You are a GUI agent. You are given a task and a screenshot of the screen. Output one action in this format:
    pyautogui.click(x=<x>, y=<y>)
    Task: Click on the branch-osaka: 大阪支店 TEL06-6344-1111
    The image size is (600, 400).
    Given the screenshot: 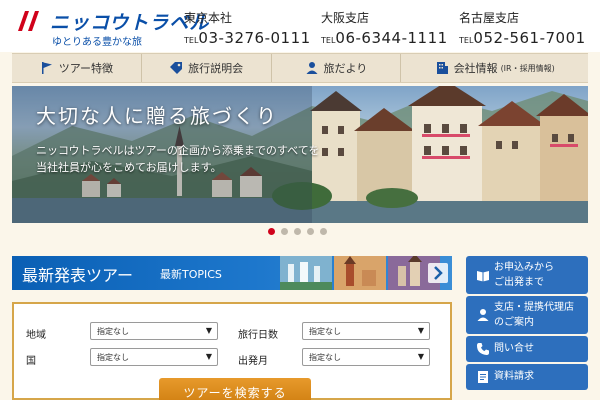 What is the action you would take?
    pyautogui.click(x=384, y=28)
    